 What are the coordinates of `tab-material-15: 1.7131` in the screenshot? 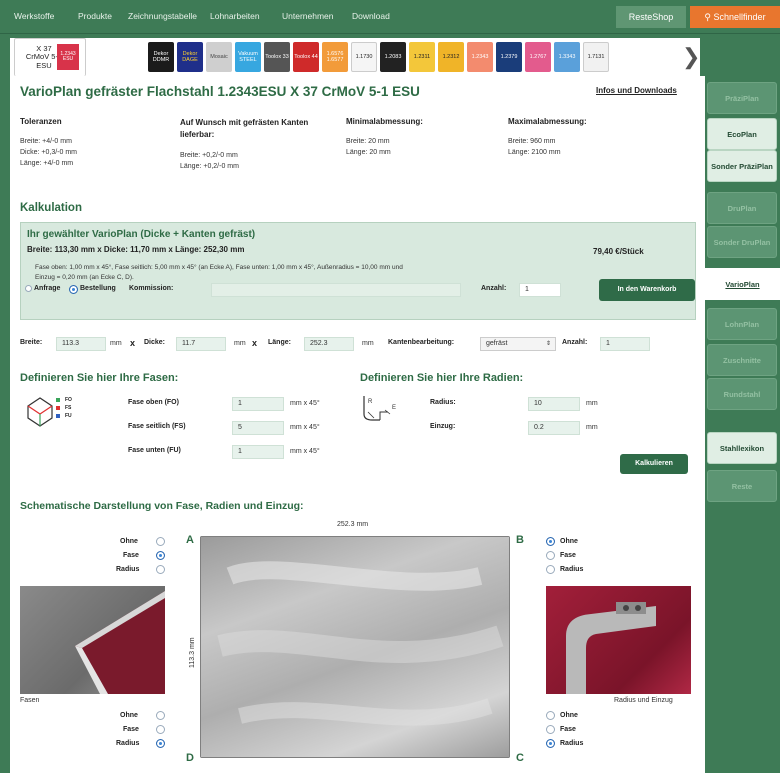 It's located at (596, 57).